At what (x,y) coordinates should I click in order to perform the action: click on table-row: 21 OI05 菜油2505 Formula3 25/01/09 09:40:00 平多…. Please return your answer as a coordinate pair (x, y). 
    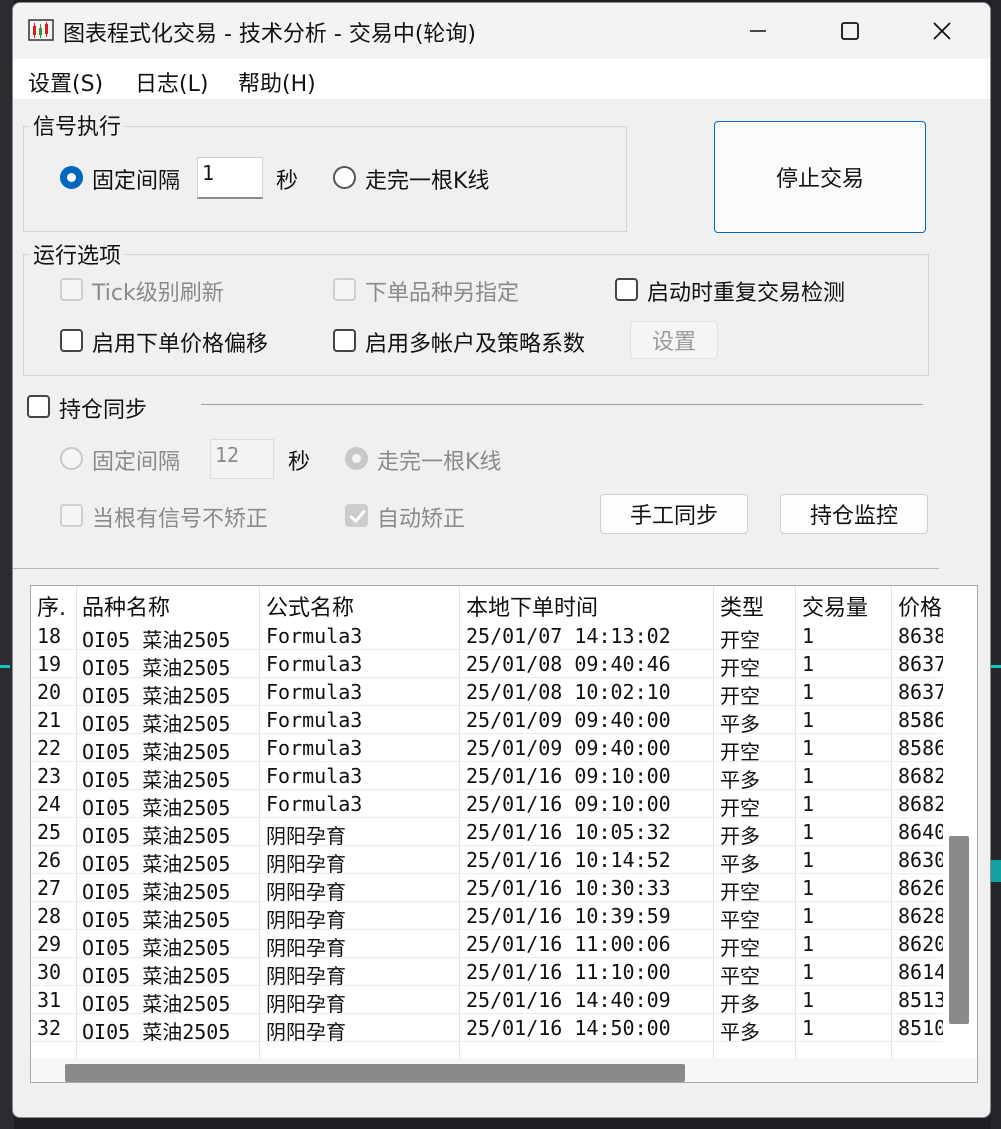
    Looking at the image, I should click on (487, 721).